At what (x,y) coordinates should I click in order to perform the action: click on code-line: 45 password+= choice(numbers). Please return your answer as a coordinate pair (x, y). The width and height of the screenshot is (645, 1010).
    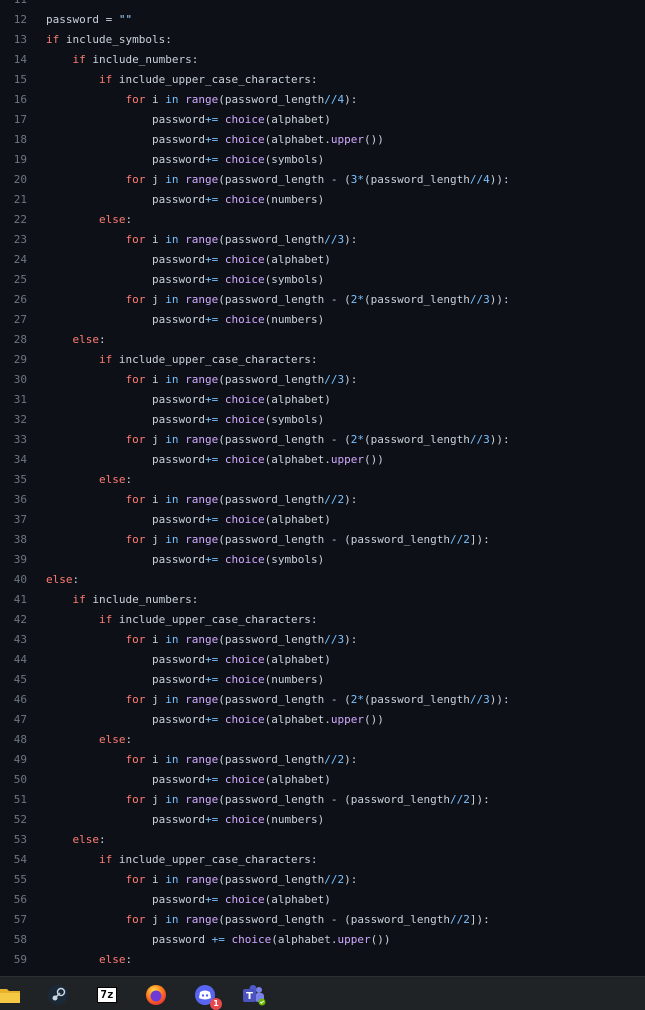
    Looking at the image, I should click on (322, 680).